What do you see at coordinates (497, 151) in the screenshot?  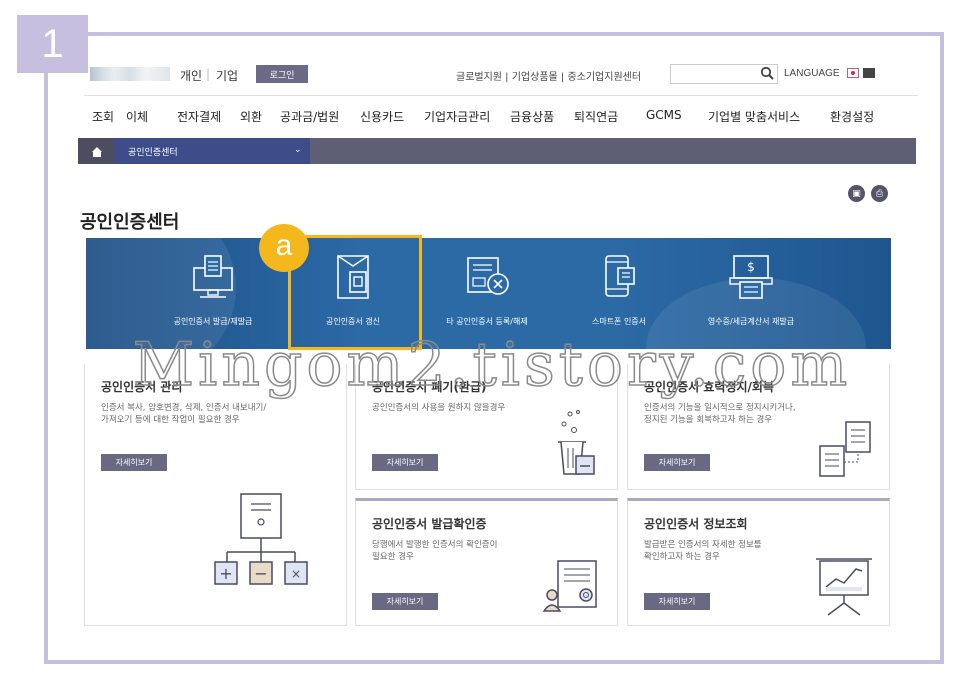 I see `location-bar: 공인인증센터 ⌄` at bounding box center [497, 151].